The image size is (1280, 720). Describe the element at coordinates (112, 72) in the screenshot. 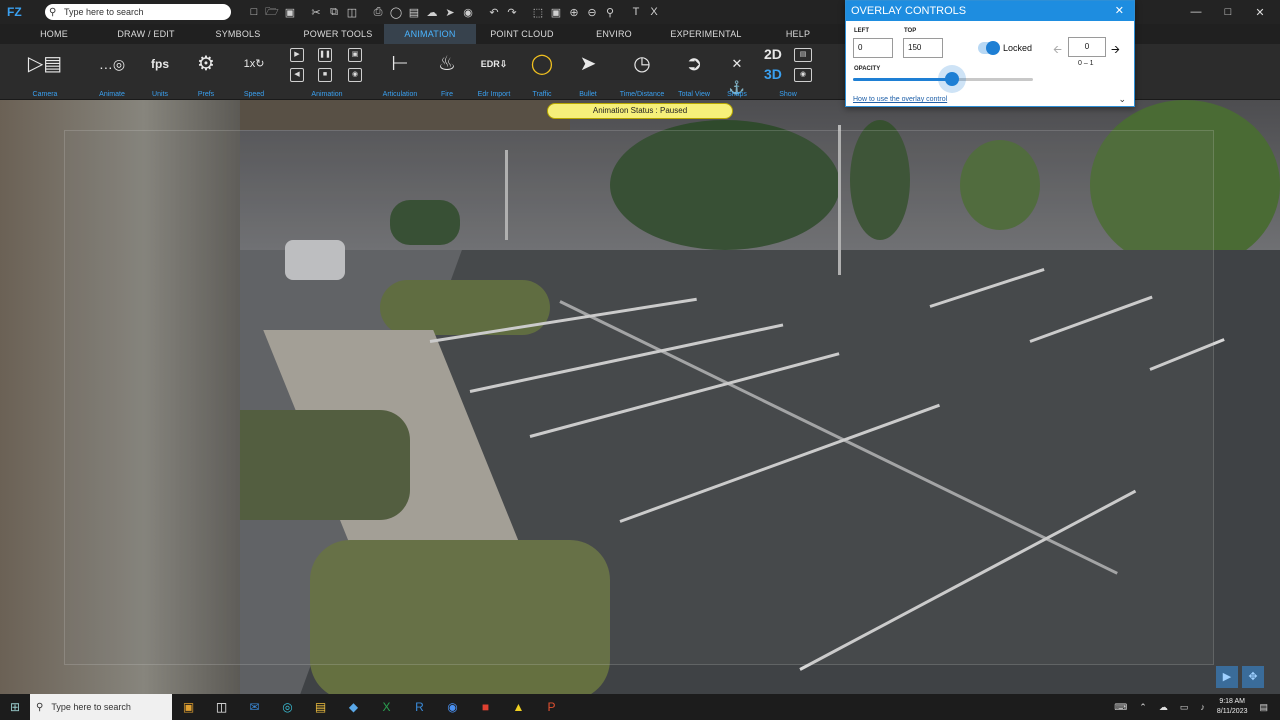

I see `group-animate: …◎ Animate` at that location.